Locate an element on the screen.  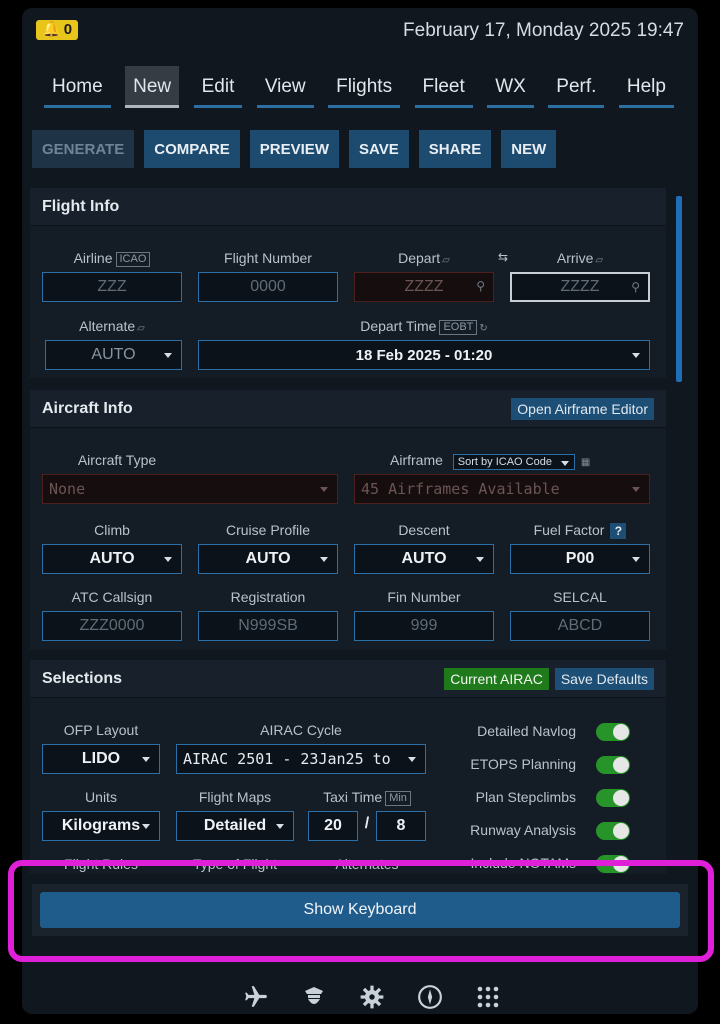
help-icon: ? is located at coordinates (618, 531).